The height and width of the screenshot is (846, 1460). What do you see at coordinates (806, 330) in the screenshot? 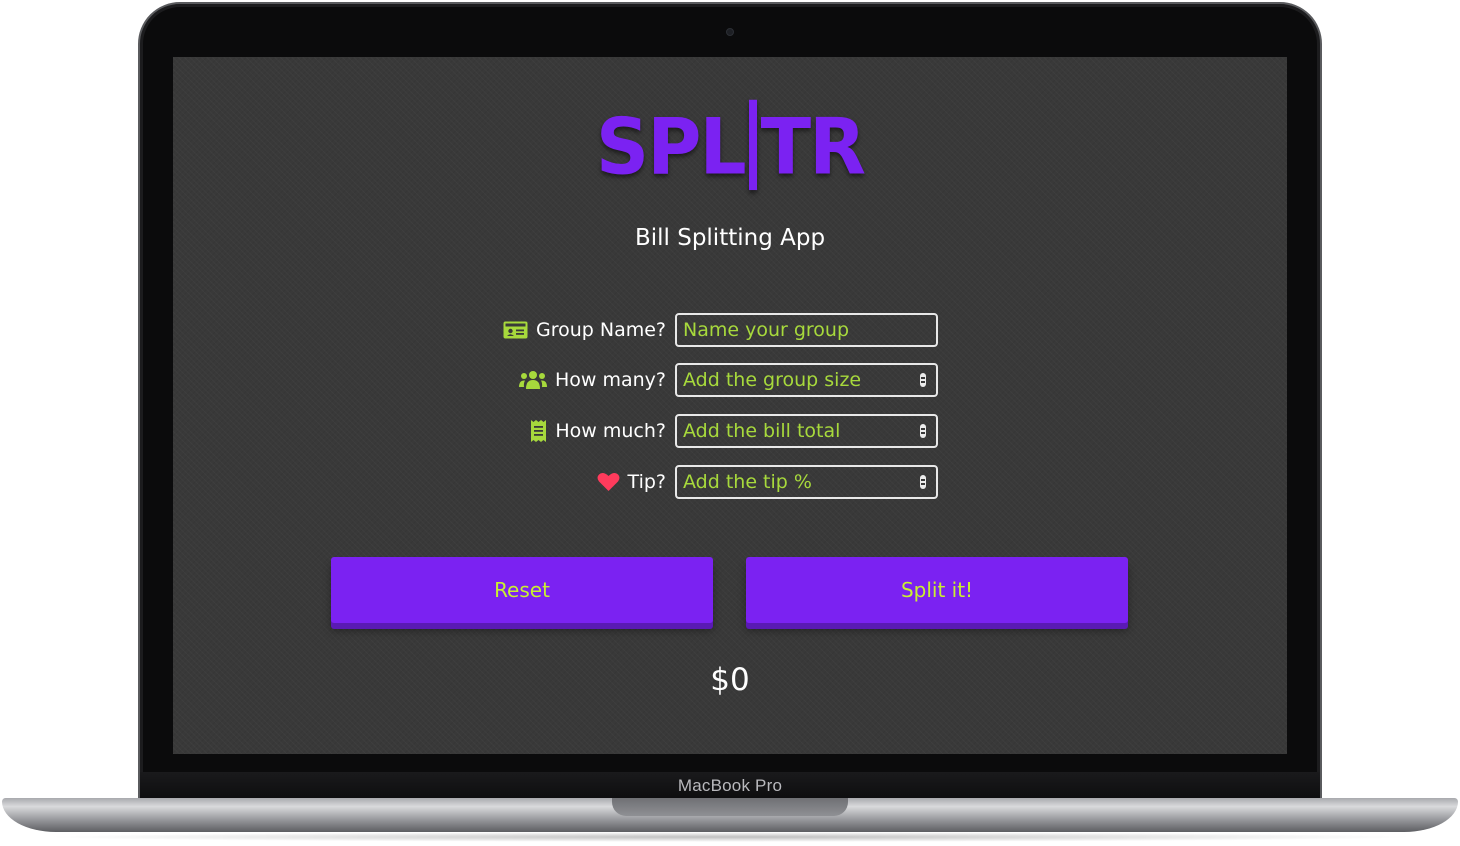
I see `group-name-input` at bounding box center [806, 330].